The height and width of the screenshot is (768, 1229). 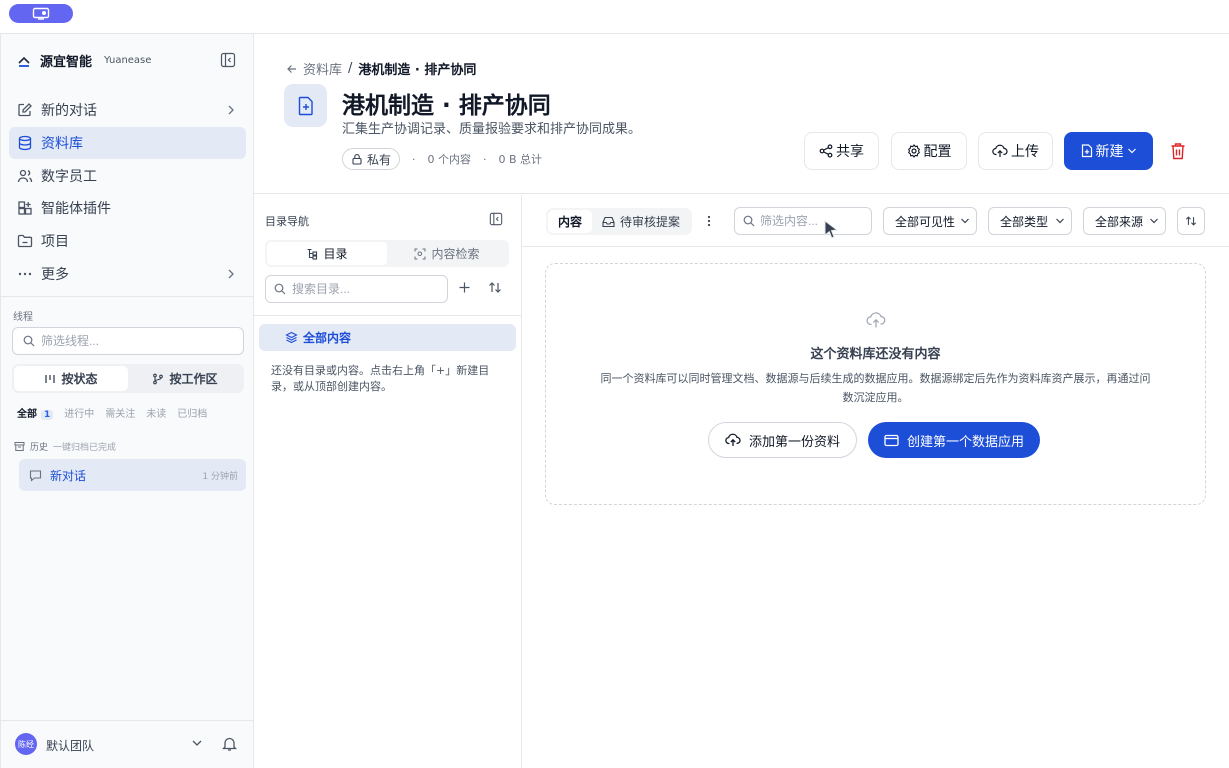 I want to click on bell-icon, so click(x=229, y=744).